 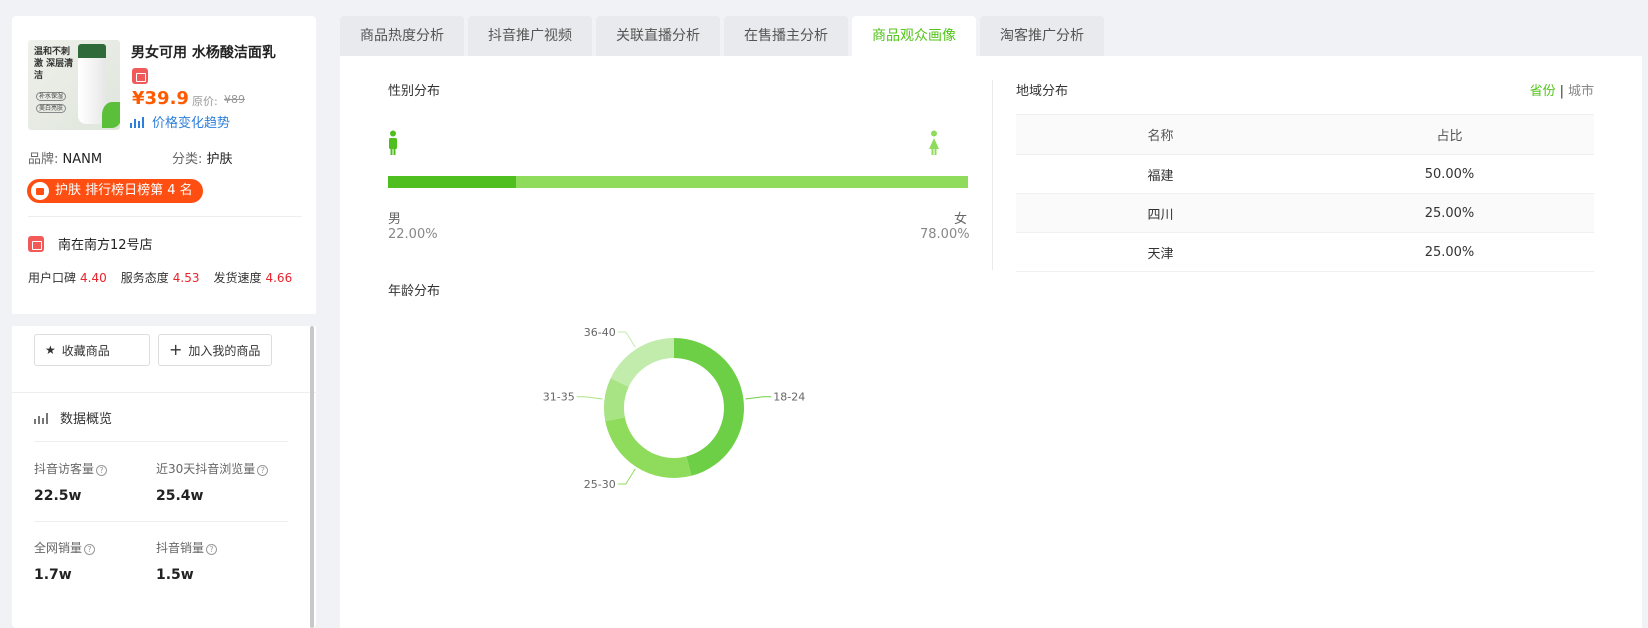 I want to click on price-trend-label: 价格变化趋势, so click(x=191, y=123).